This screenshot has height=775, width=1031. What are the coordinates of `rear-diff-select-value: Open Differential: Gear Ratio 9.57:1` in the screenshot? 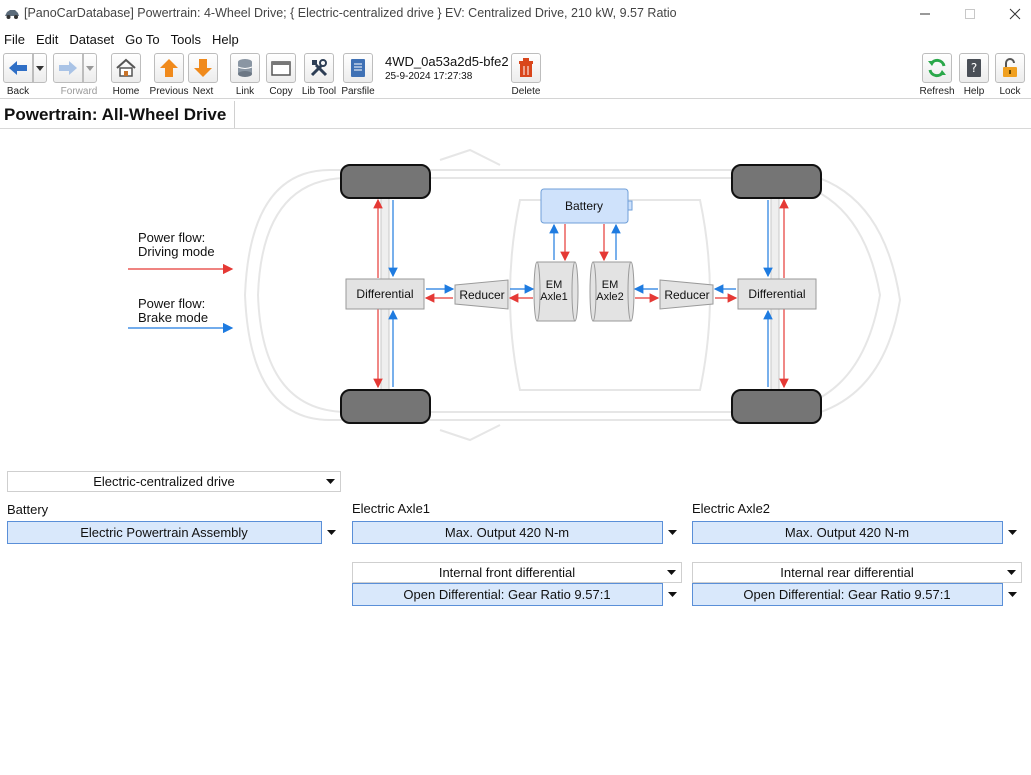 It's located at (847, 594).